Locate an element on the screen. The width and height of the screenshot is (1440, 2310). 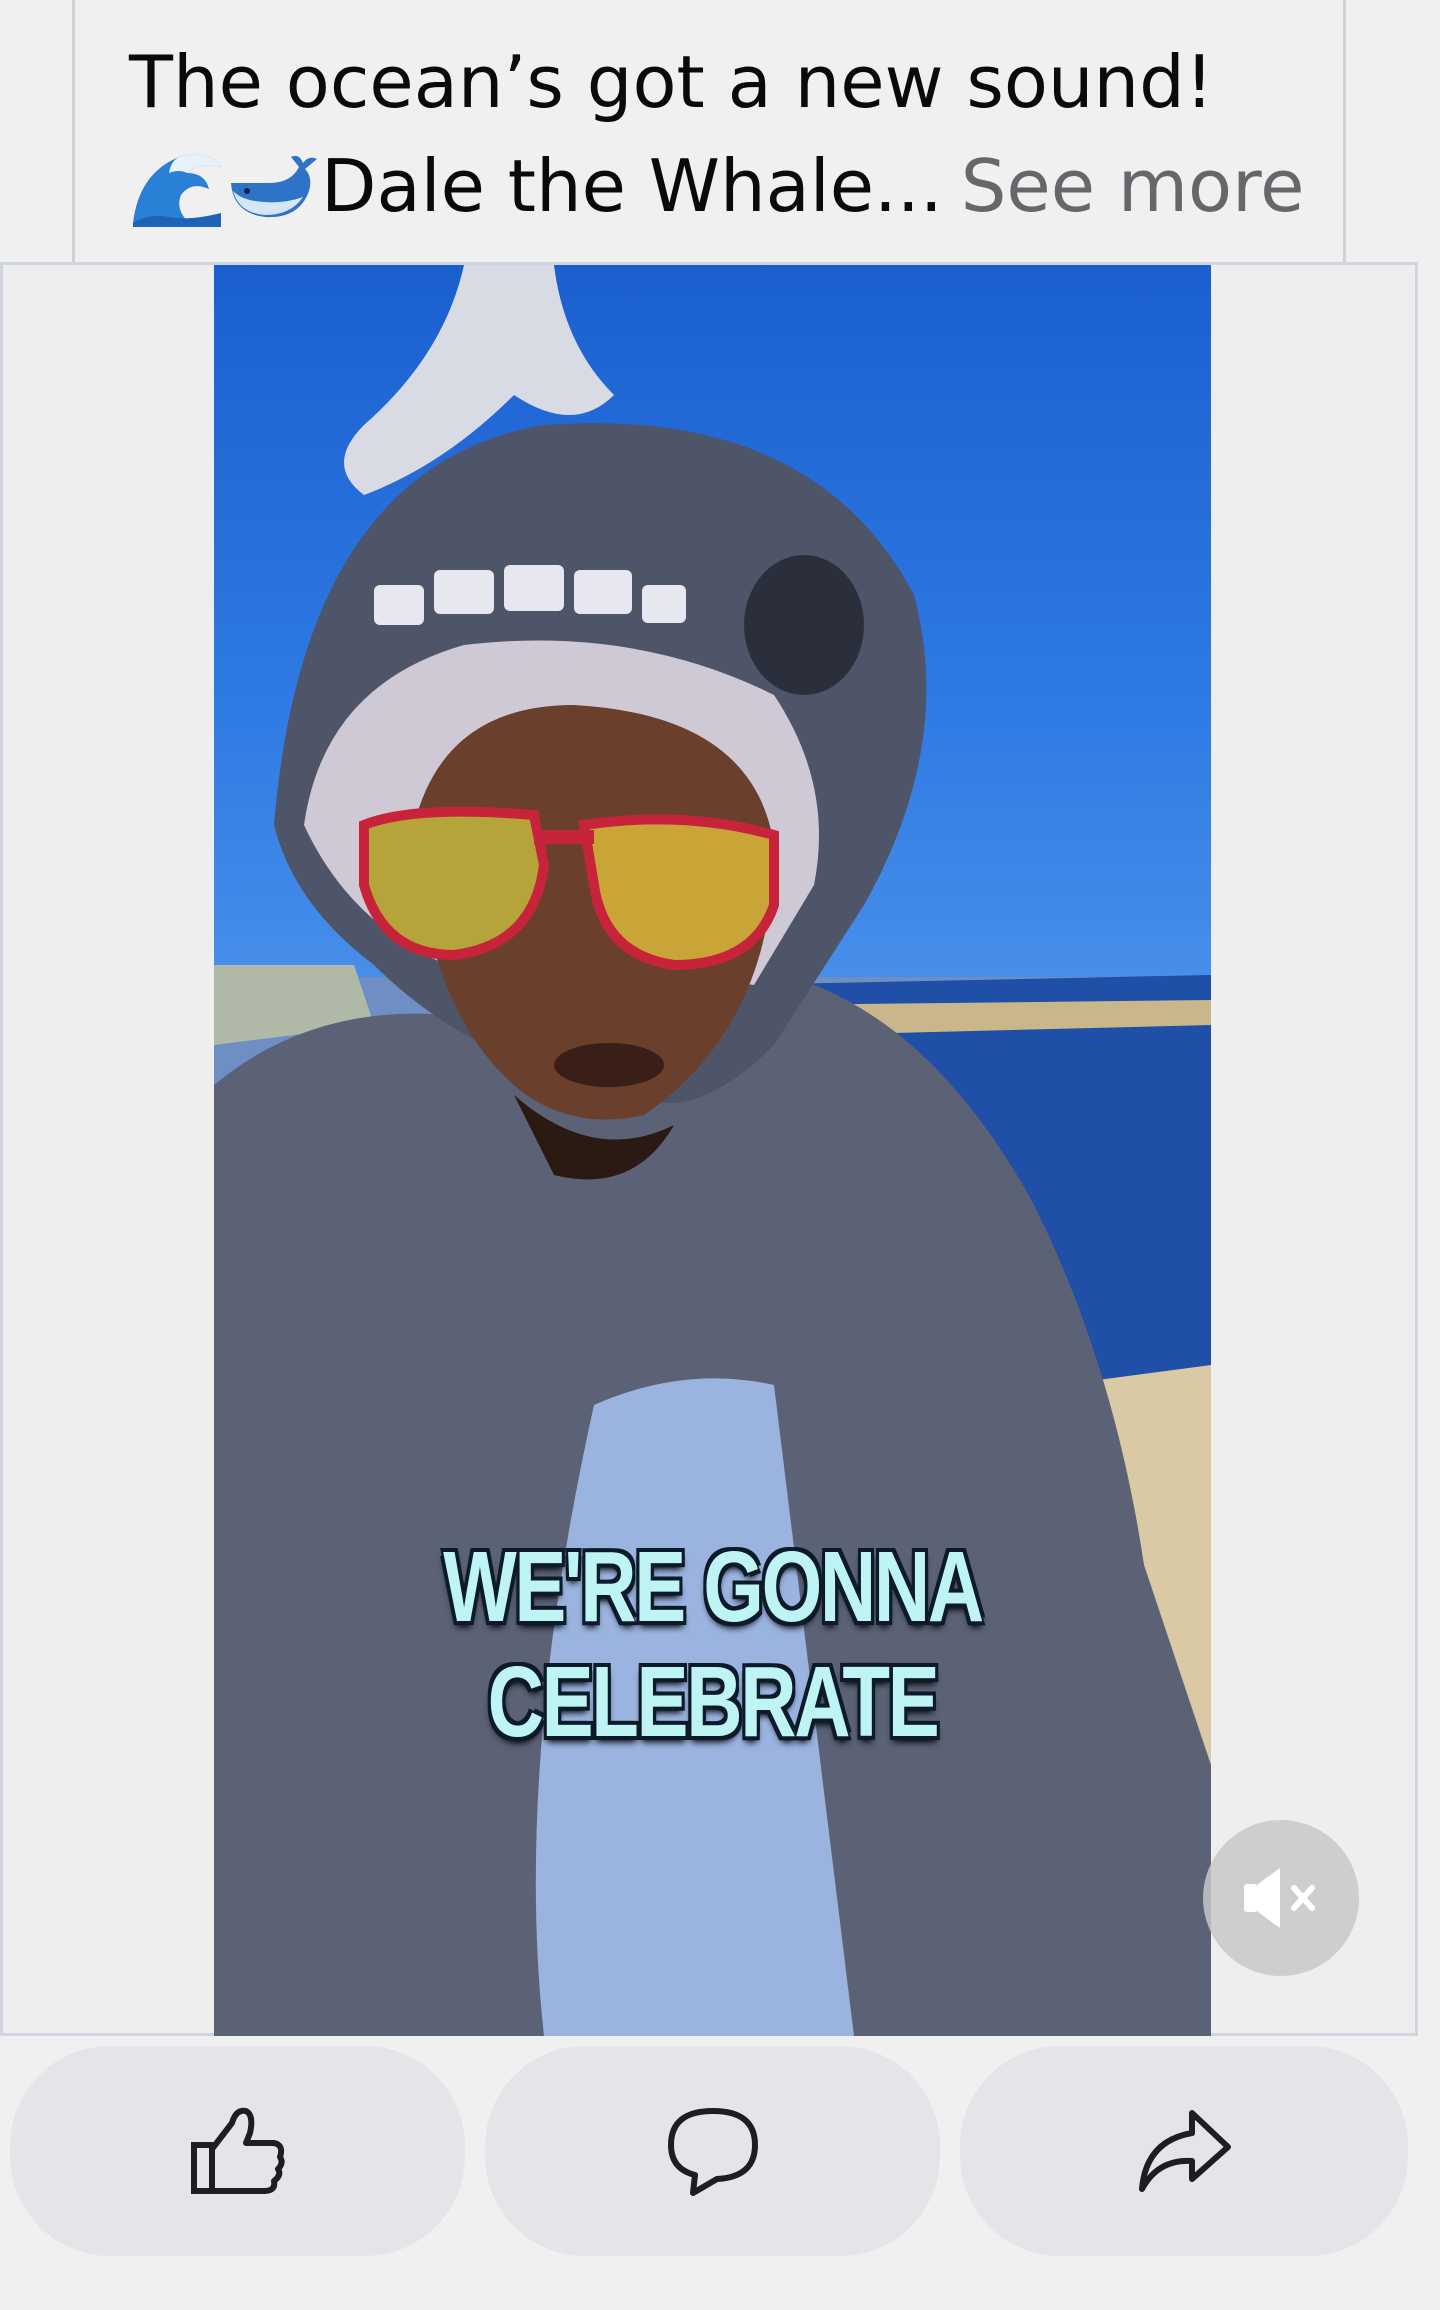
share-arrow-icon is located at coordinates (1185, 2151).